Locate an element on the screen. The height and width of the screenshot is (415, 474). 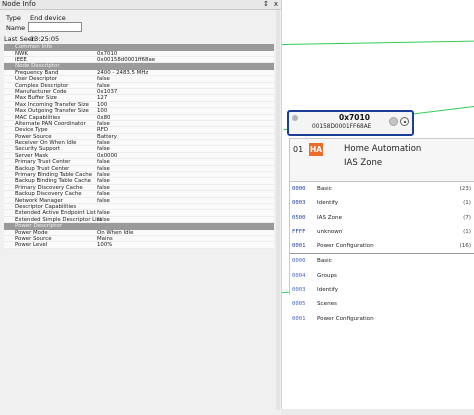
client-cluster-row: 0004 Groups is located at coordinates (382, 276).